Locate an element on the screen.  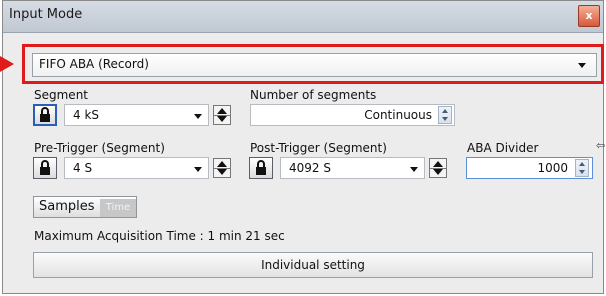
post-trigger-spinner is located at coordinates (438, 168).